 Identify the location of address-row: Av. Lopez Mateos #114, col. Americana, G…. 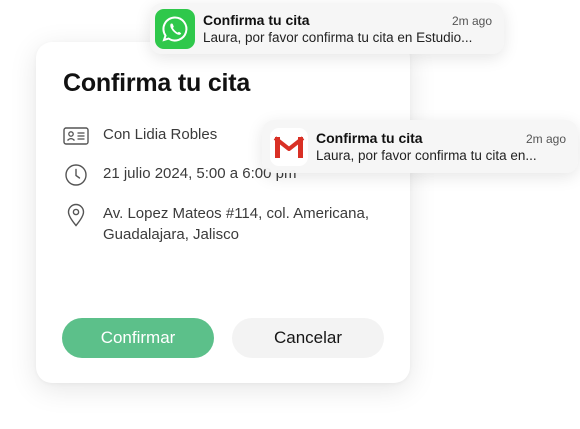
(228, 224).